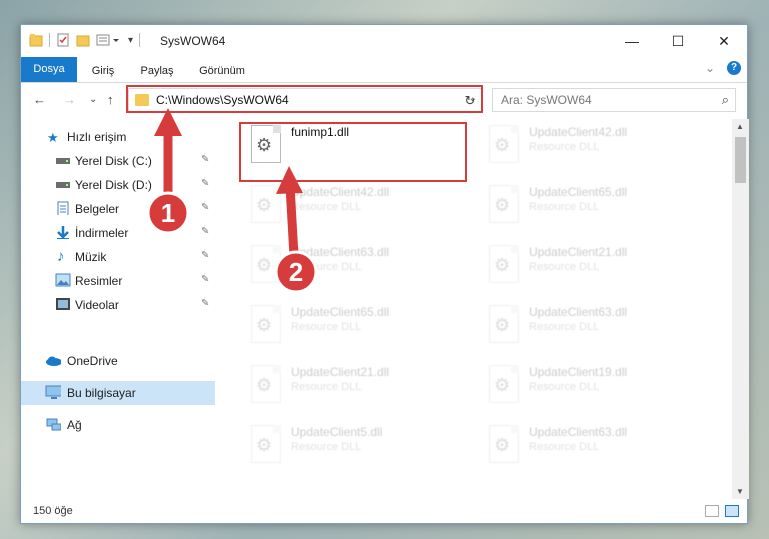 This screenshot has height=539, width=769. What do you see at coordinates (93, 99) in the screenshot?
I see `recent-locations-button: ⌄` at bounding box center [93, 99].